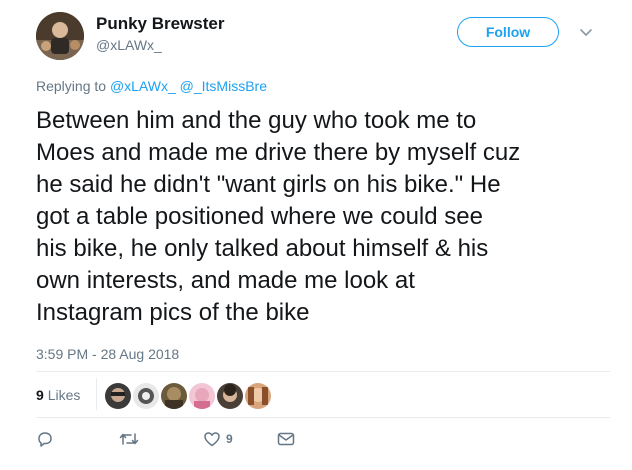 The width and height of the screenshot is (632, 470). Describe the element at coordinates (160, 24) in the screenshot. I see `author-name: Punky Brewster` at that location.